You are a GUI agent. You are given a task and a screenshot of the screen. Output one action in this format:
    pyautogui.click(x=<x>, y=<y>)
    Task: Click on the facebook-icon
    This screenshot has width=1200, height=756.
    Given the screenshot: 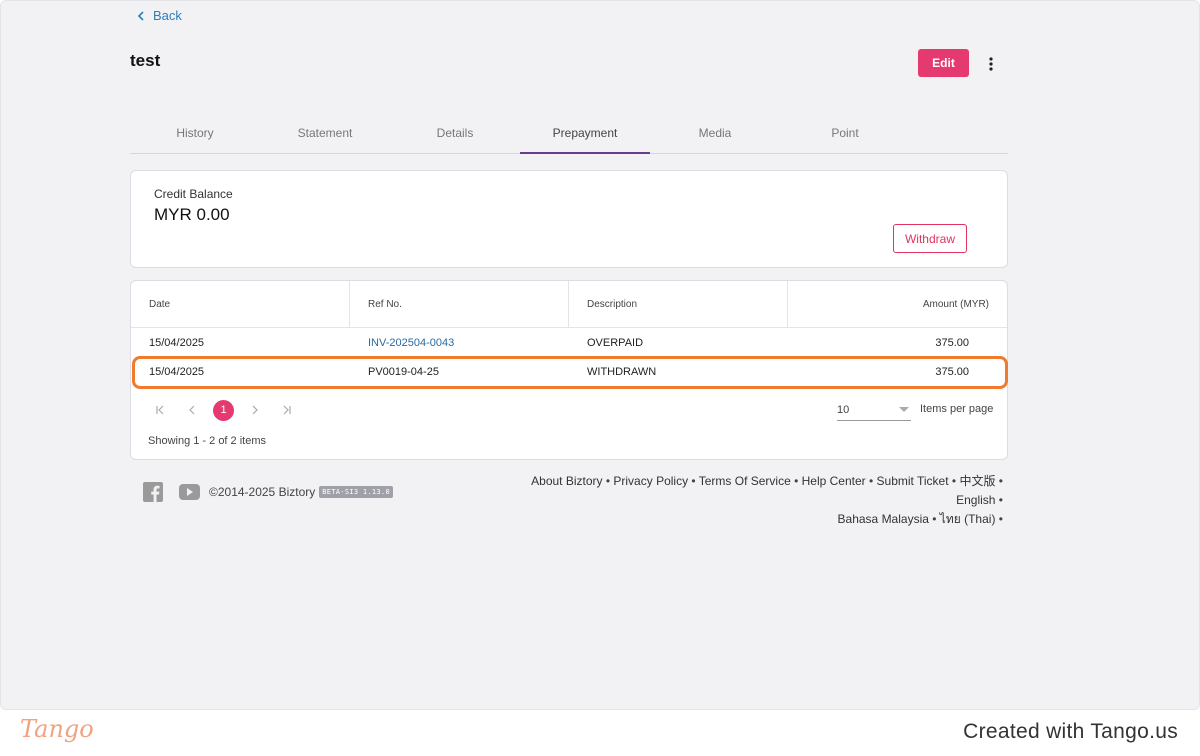 What is the action you would take?
    pyautogui.click(x=153, y=492)
    